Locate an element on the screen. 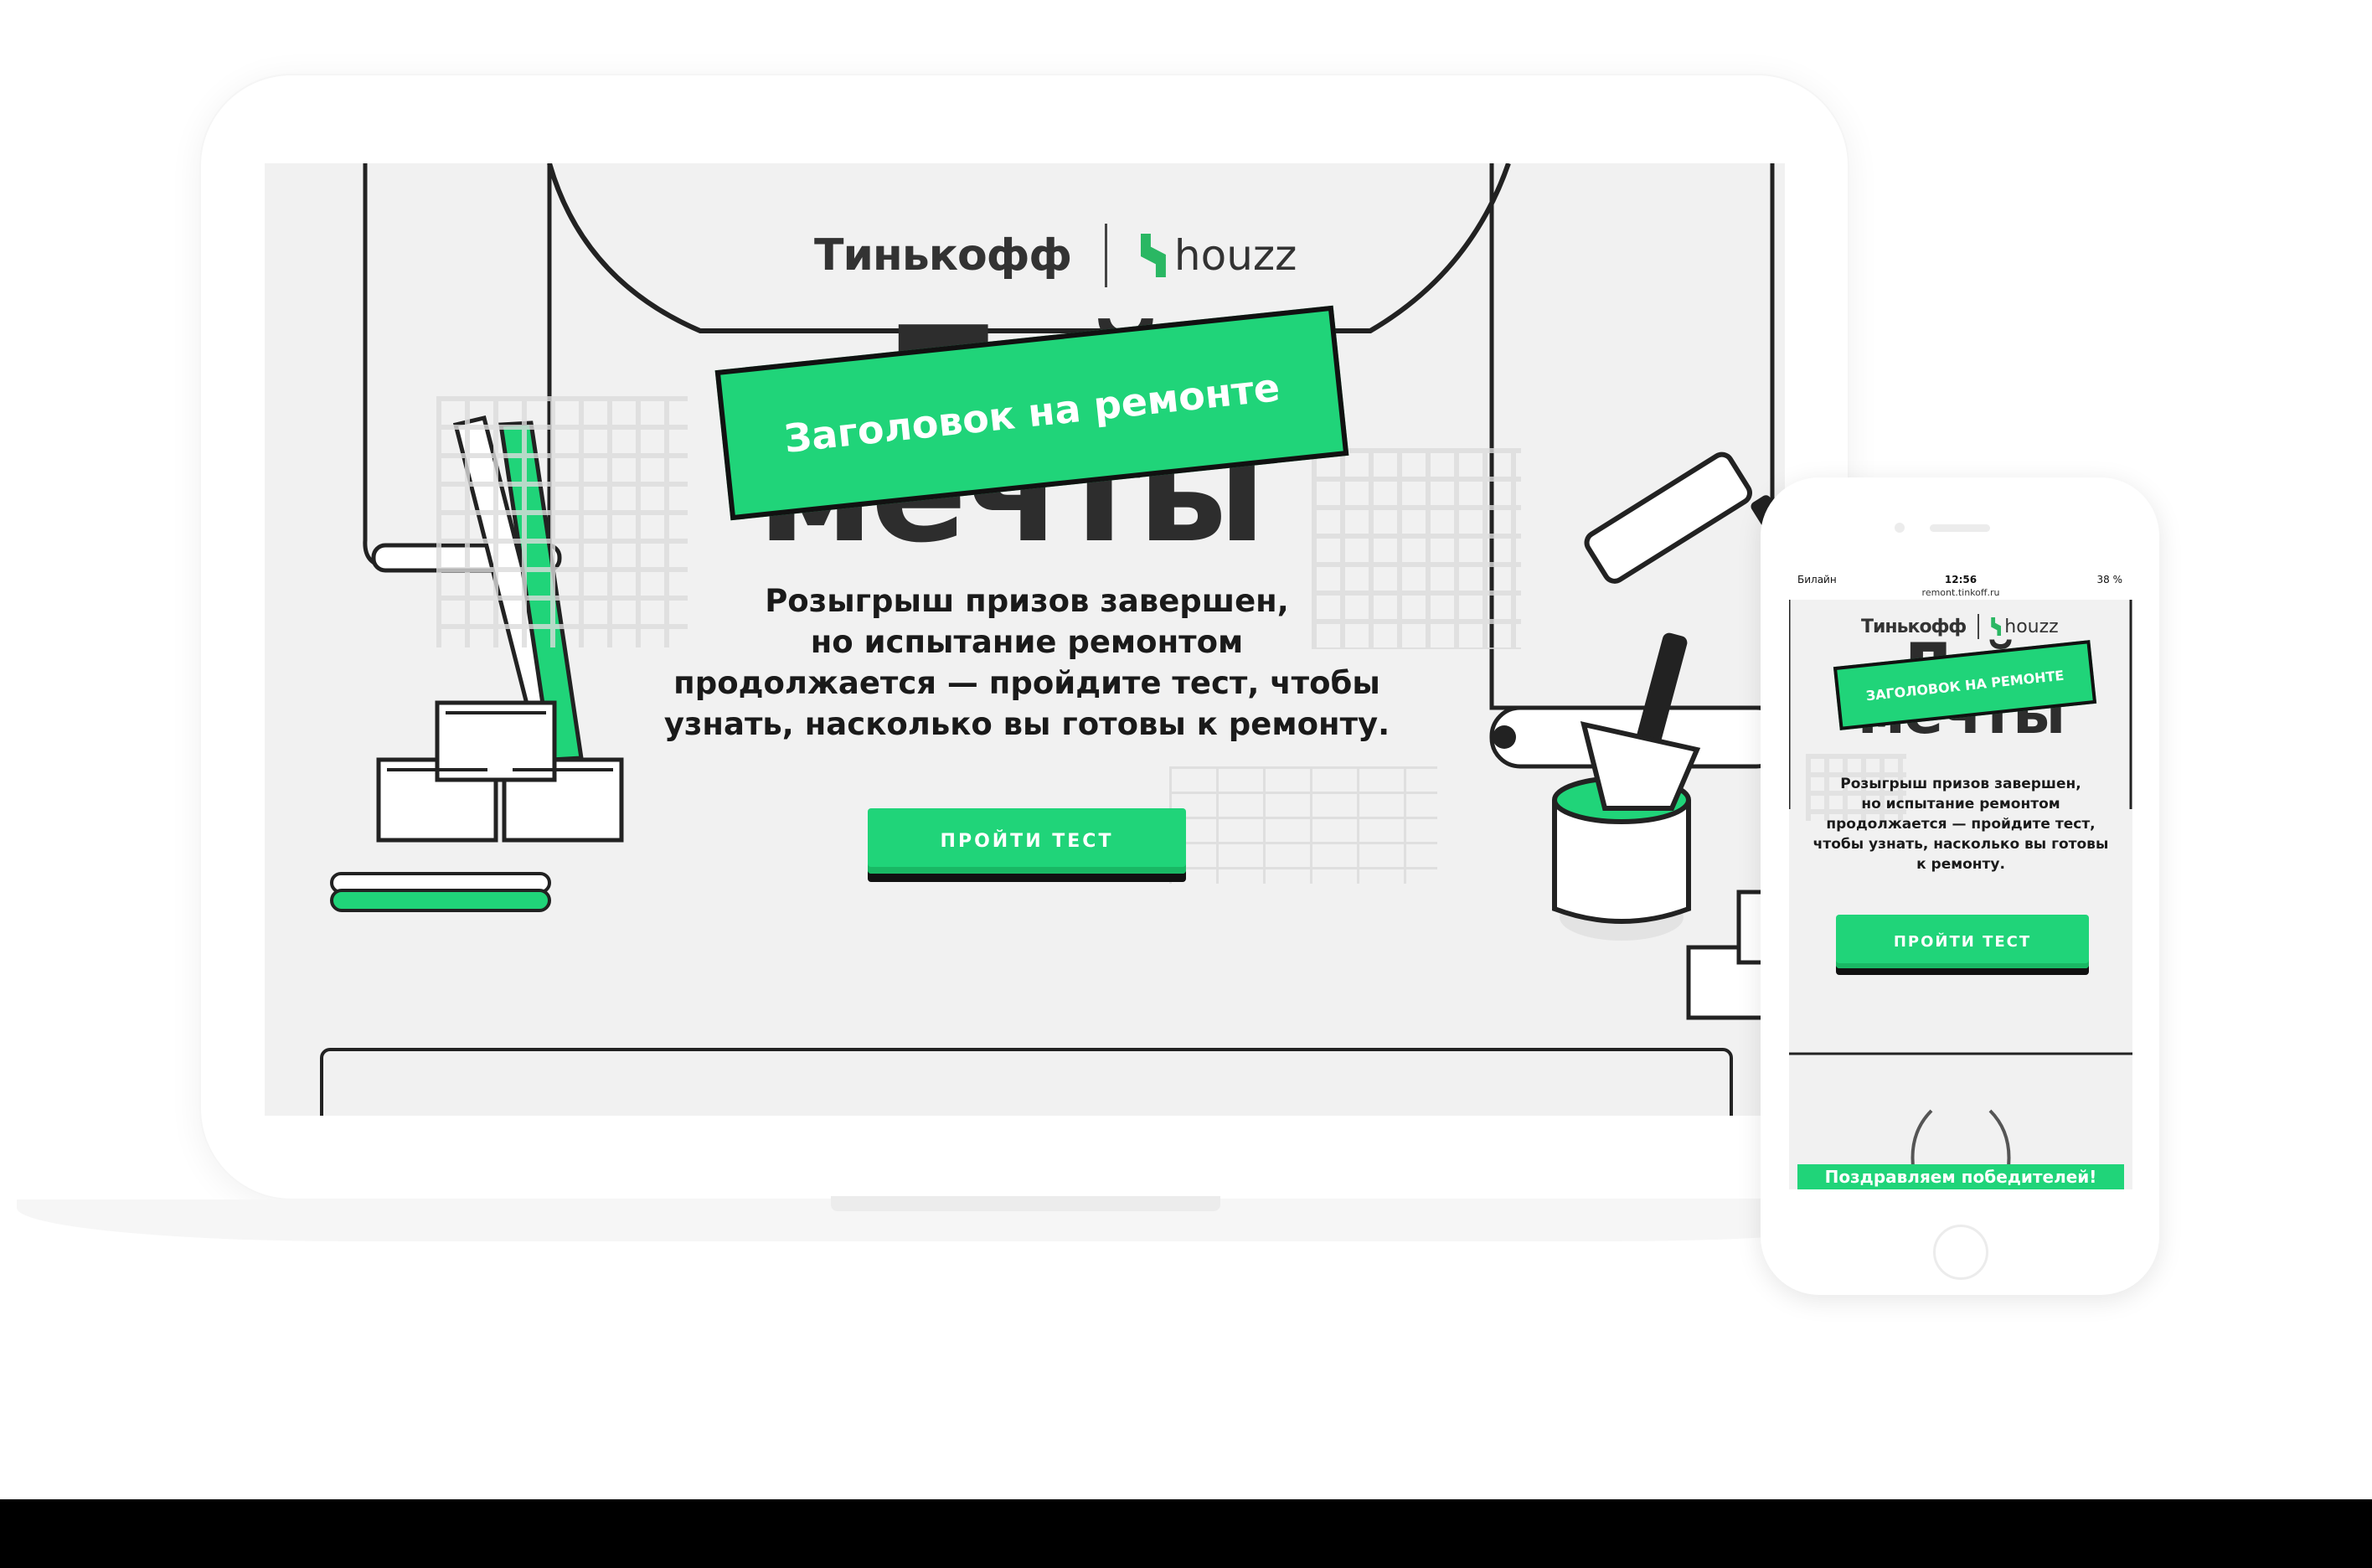  desktop-tape-label: Заголовок на ремонте is located at coordinates (1031, 413).